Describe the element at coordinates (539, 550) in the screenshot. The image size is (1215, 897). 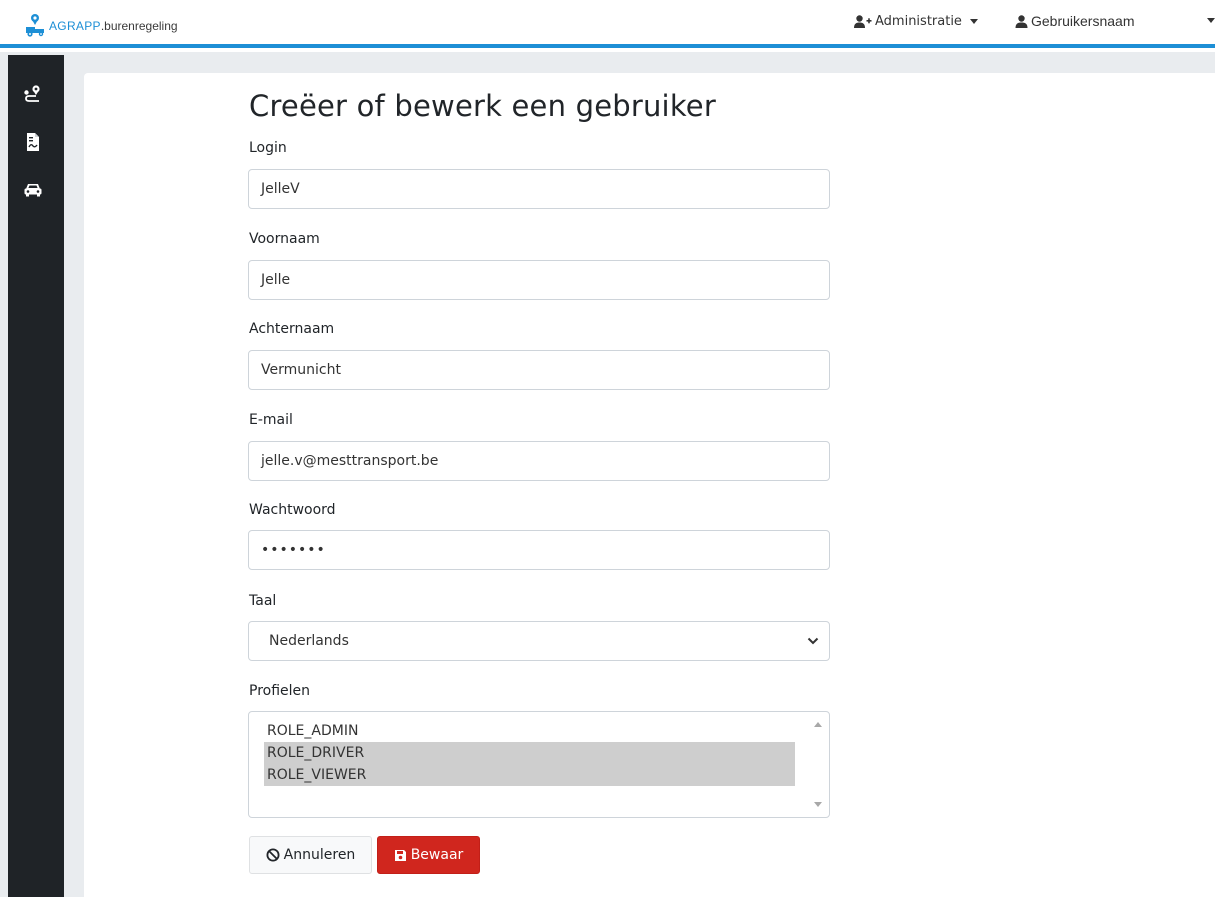
I see `password-field: •••••••` at that location.